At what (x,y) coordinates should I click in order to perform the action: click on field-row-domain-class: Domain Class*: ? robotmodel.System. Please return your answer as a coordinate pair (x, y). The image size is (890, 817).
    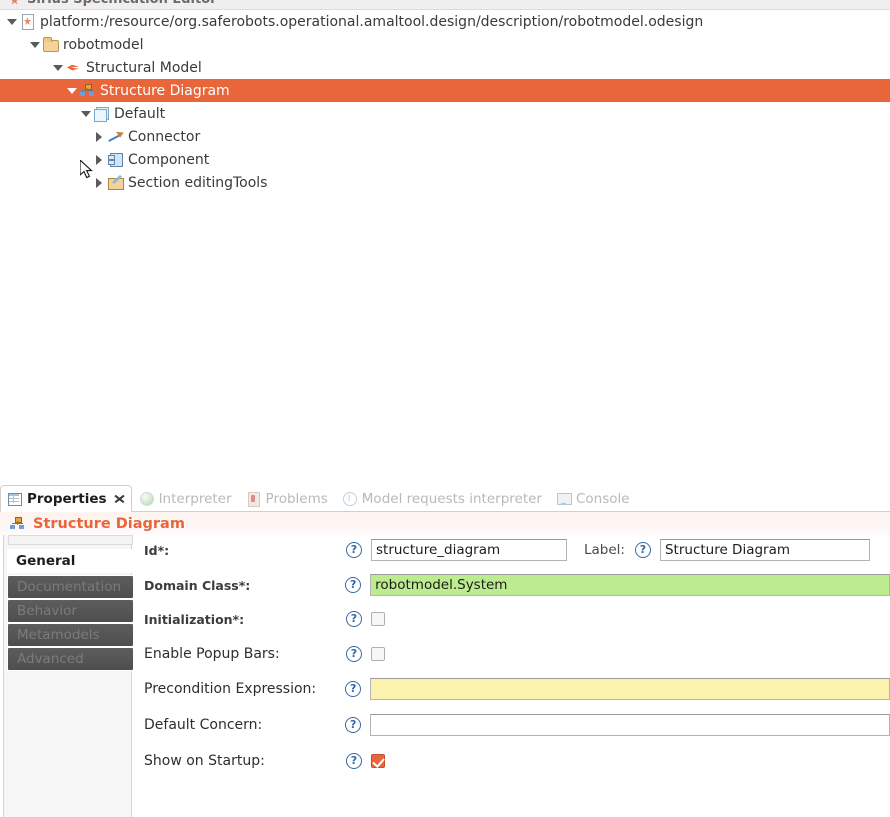
    Looking at the image, I should click on (511, 585).